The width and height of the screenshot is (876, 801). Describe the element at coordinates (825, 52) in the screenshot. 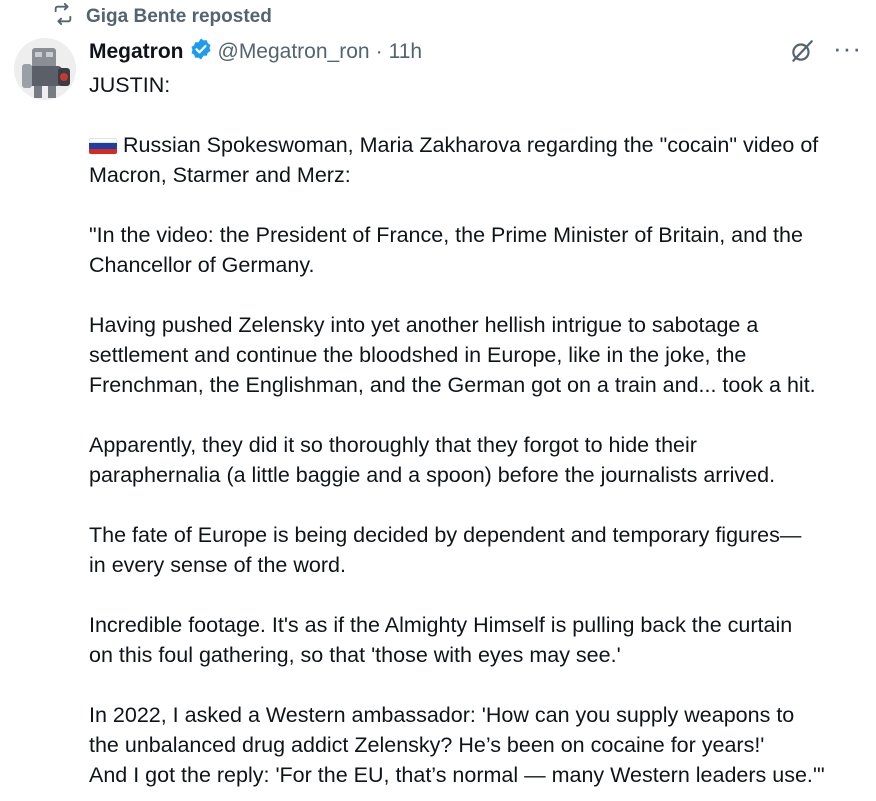

I see `post-actions: ···` at that location.